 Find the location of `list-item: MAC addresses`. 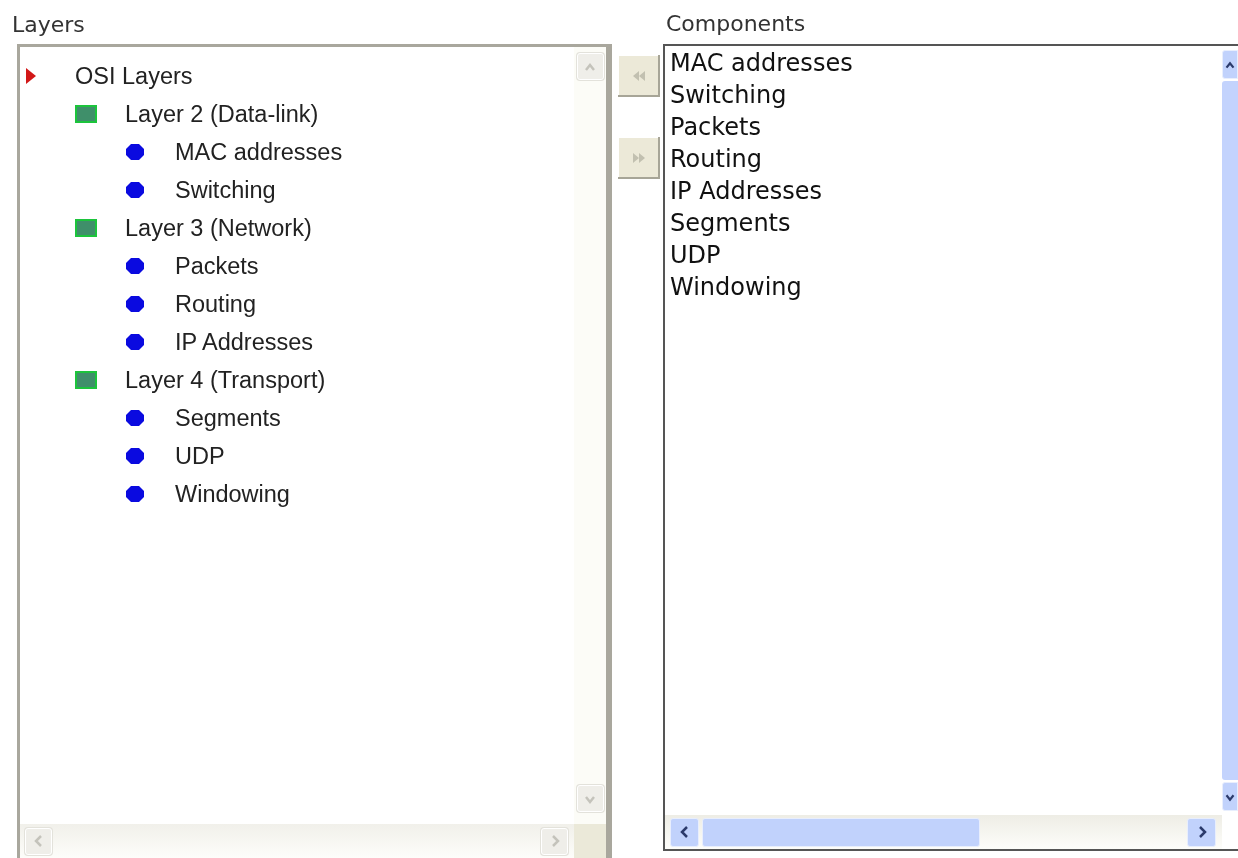

list-item: MAC addresses is located at coordinates (761, 64).